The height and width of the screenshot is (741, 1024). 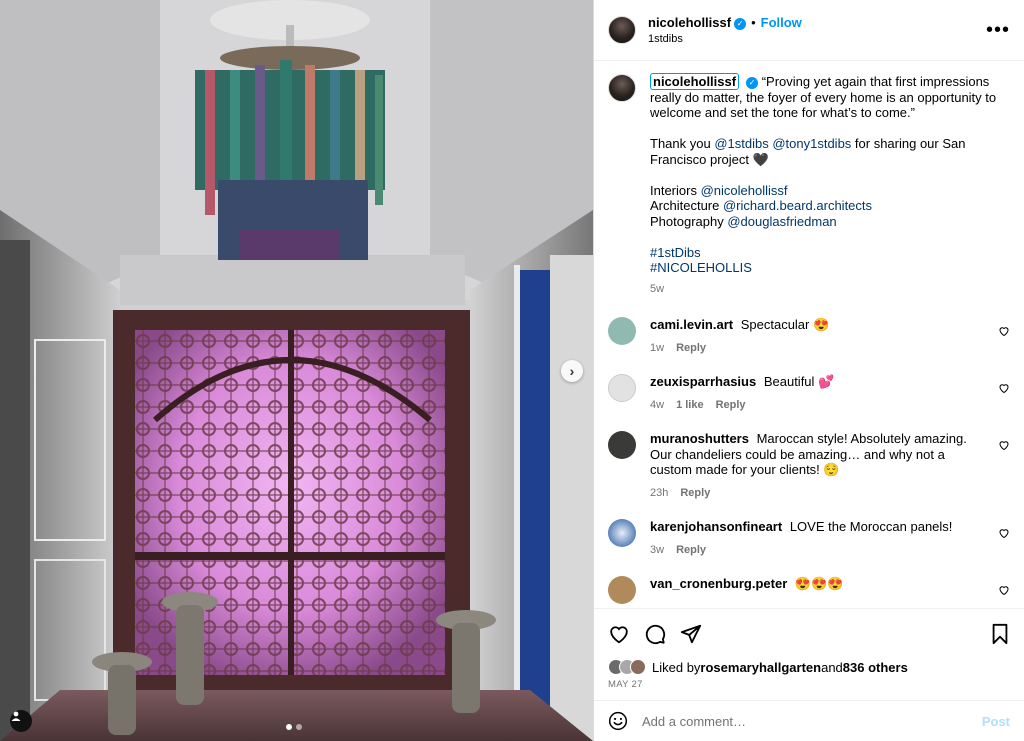 I want to click on comment-item: van_cronenburg.peter 😍😍😍, so click(x=809, y=590).